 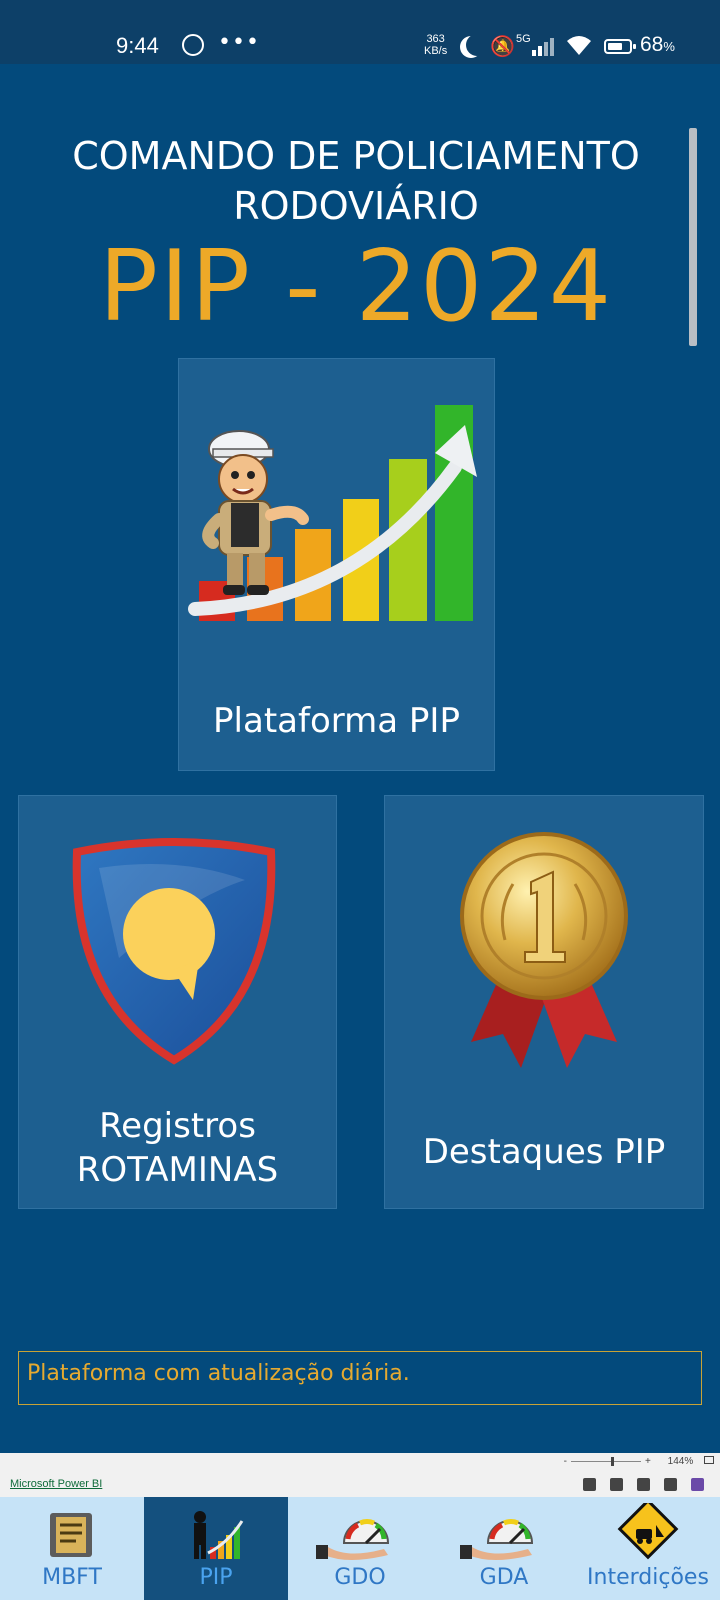 I want to click on nav-gdo-label: GDO, so click(x=360, y=1577).